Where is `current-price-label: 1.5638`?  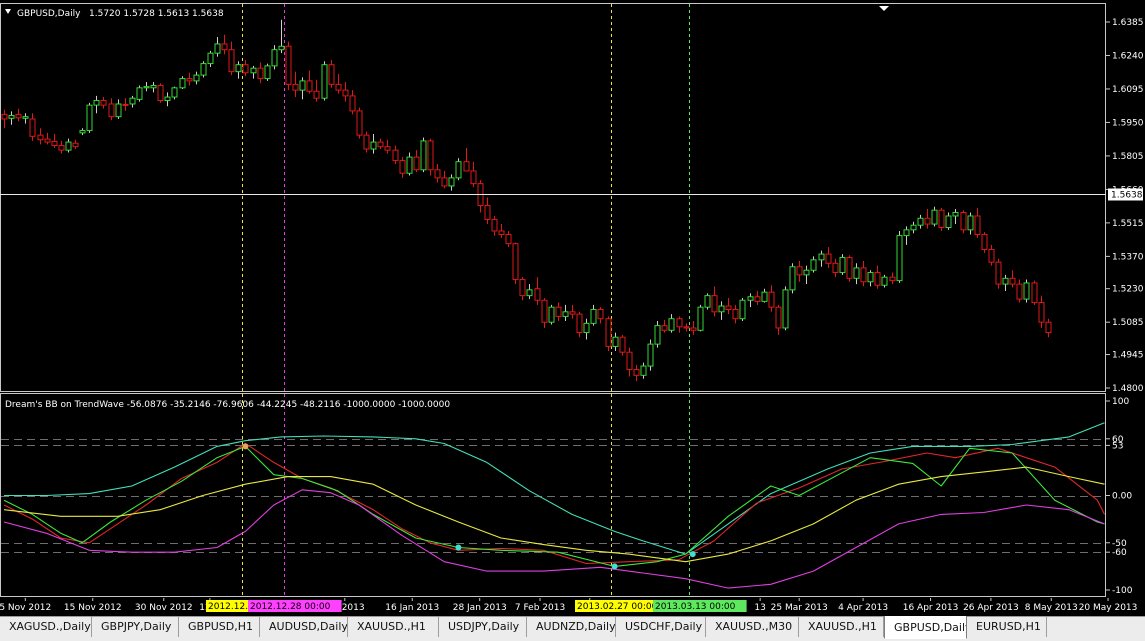
current-price-label: 1.5638 is located at coordinates (1127, 196).